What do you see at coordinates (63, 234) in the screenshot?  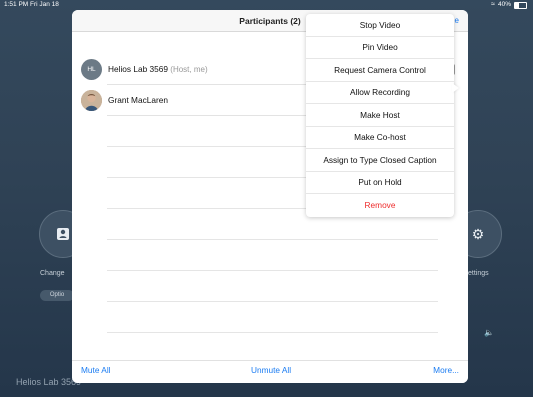 I see `person-icon` at bounding box center [63, 234].